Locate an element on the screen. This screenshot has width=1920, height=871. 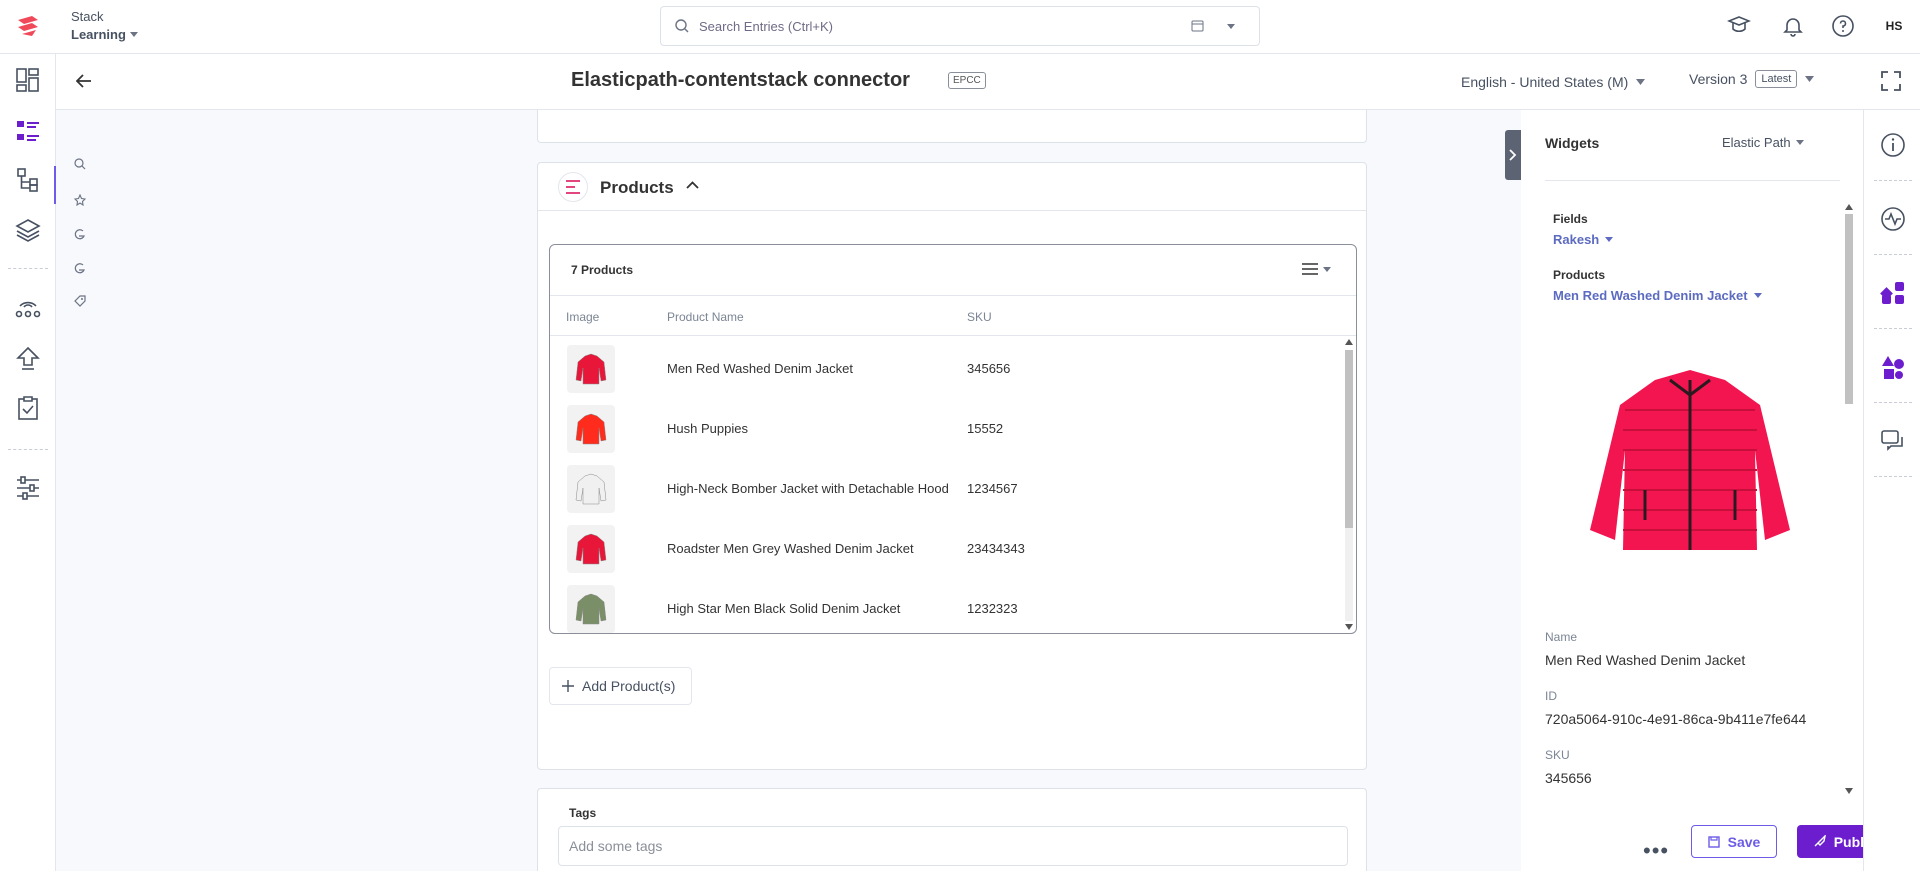
widgets-shapes-icon is located at coordinates (1893, 367).